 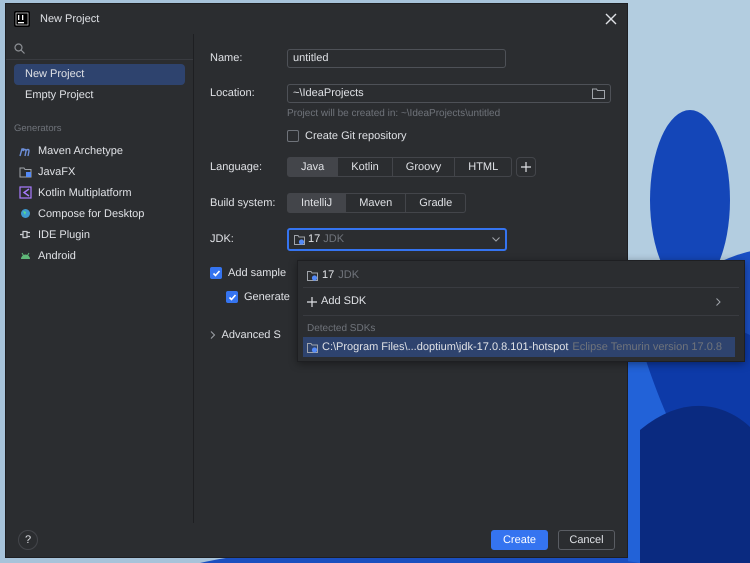 I want to click on globe-icon, so click(x=25, y=213).